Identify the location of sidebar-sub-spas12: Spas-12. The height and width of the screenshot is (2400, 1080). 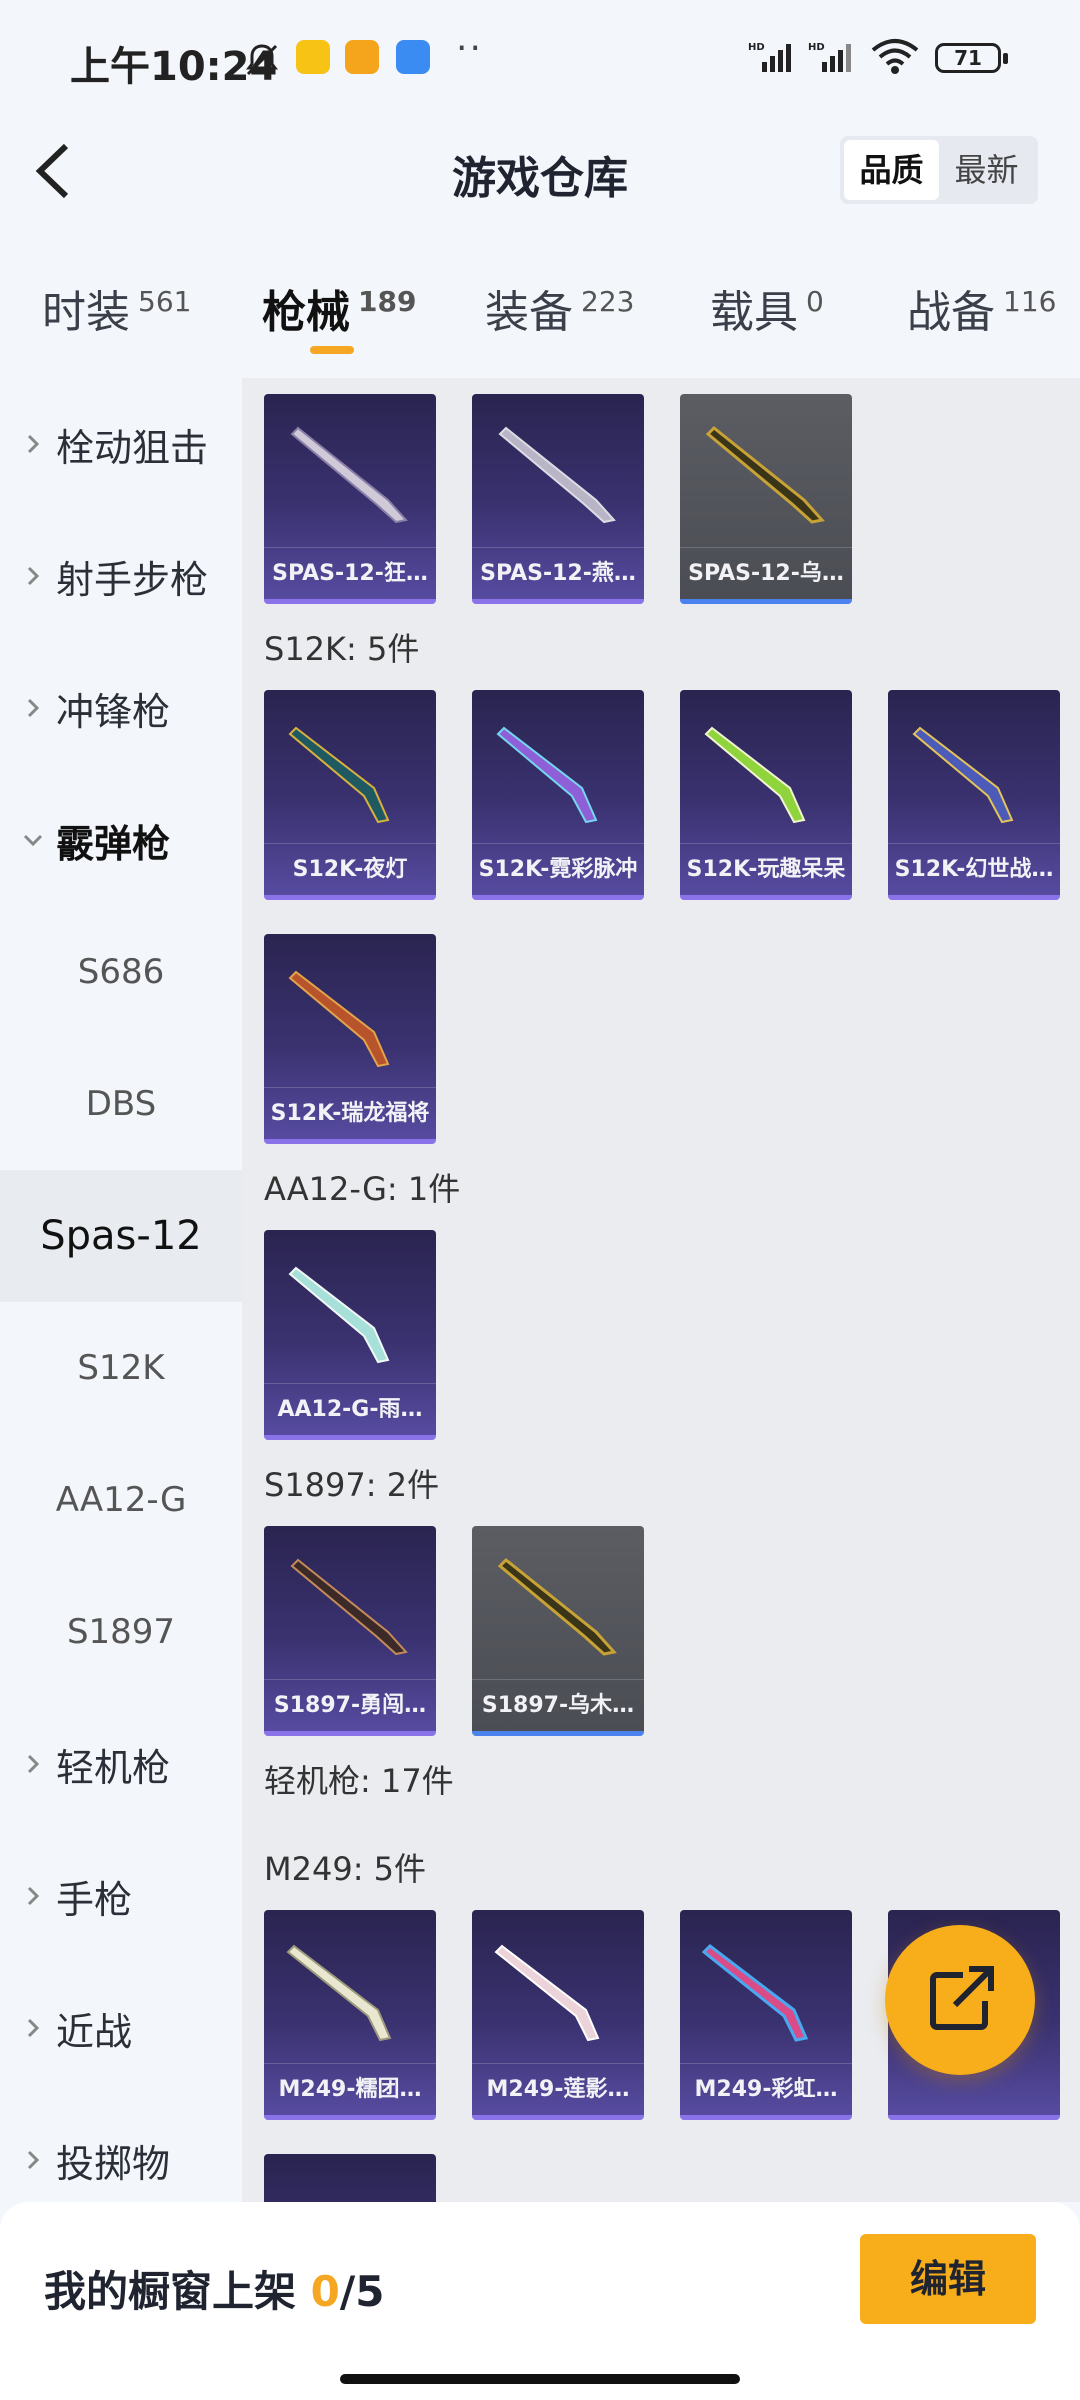
(121, 1236).